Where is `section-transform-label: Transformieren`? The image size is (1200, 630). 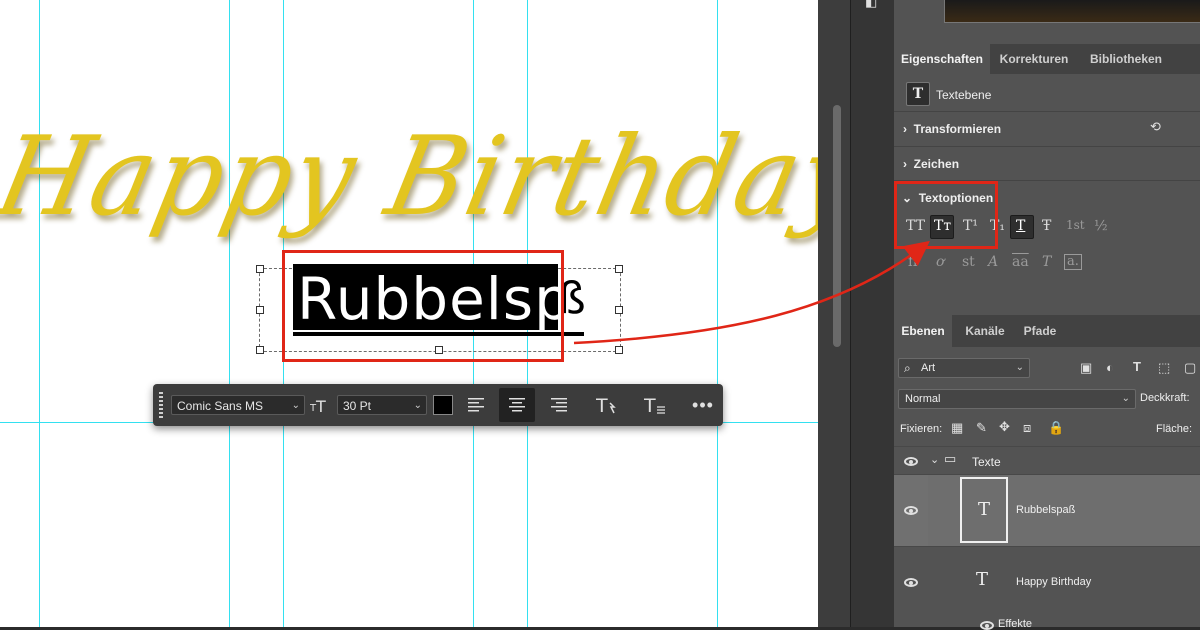
section-transform-label: Transformieren is located at coordinates (957, 129).